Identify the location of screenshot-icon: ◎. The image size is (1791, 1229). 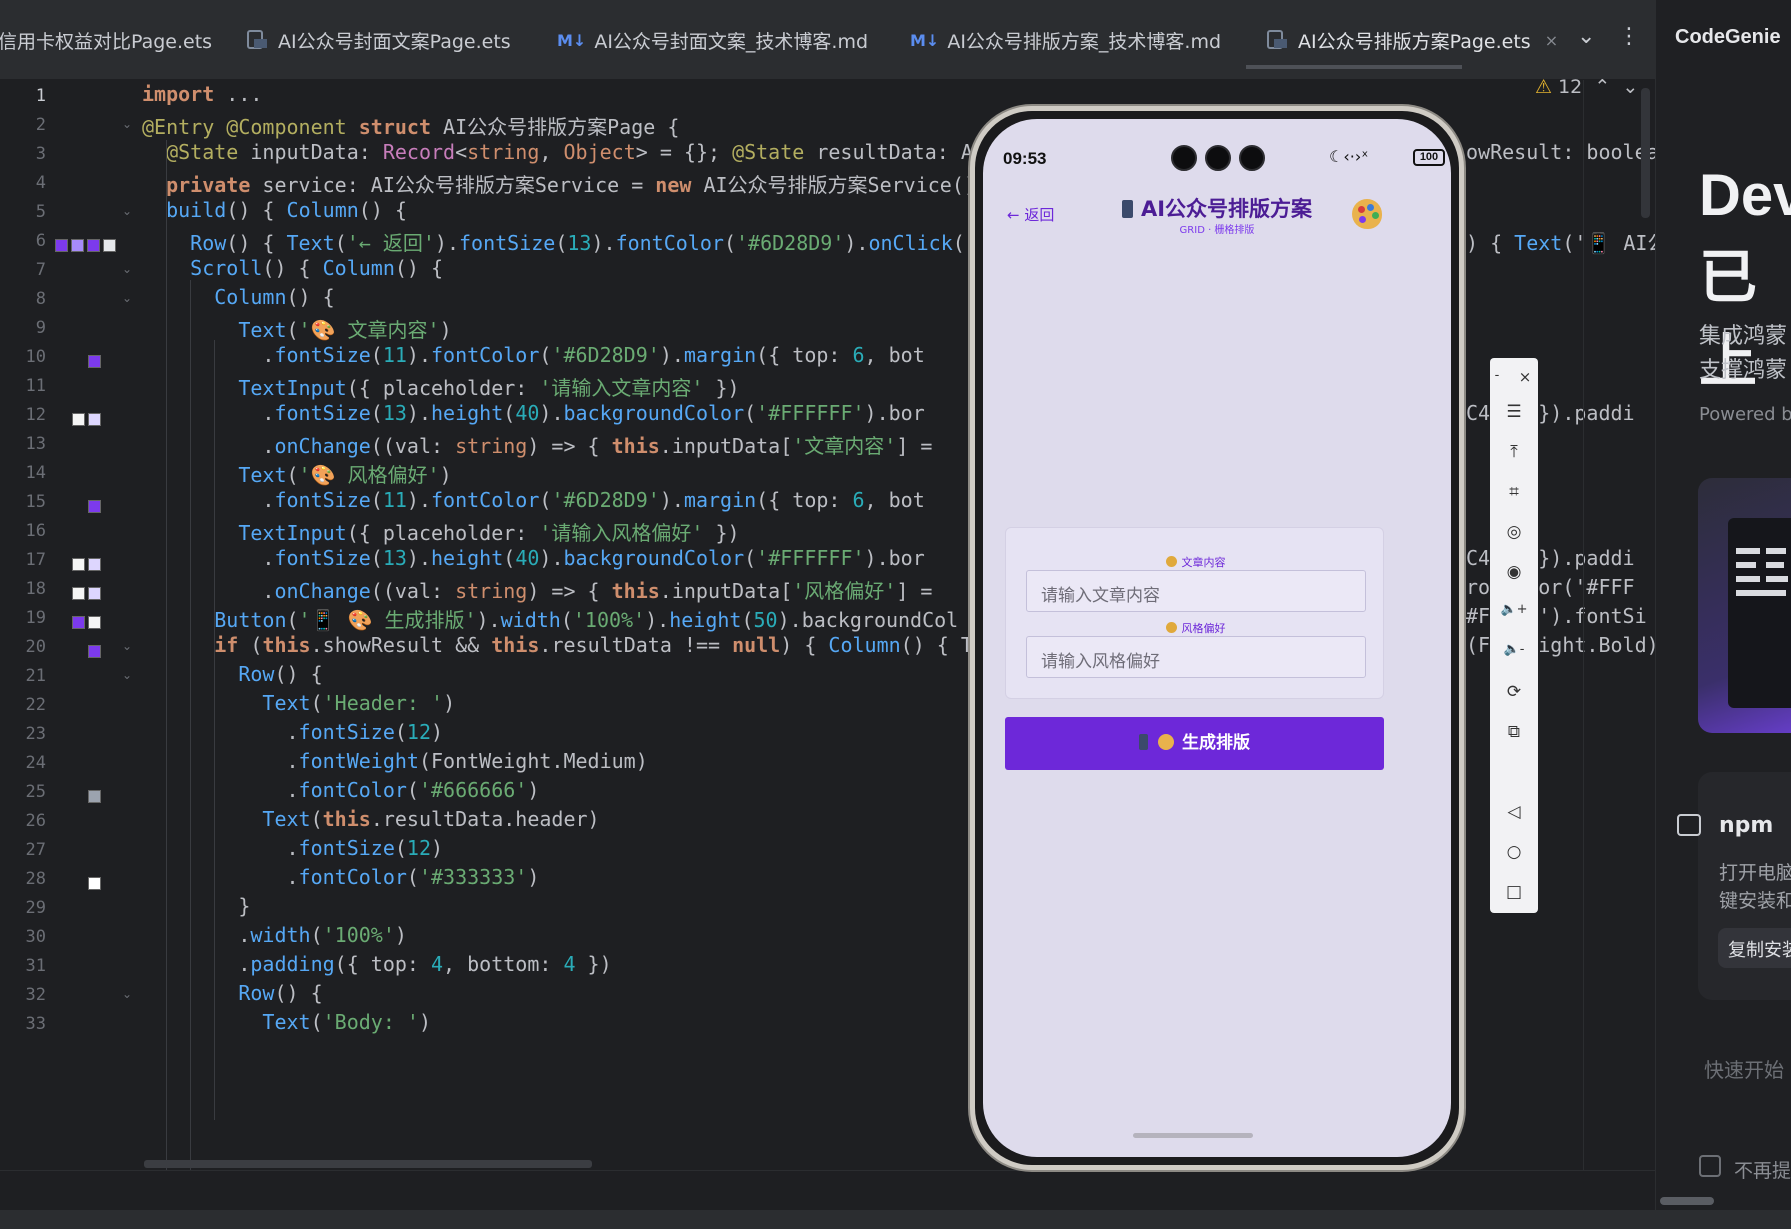
(1514, 532).